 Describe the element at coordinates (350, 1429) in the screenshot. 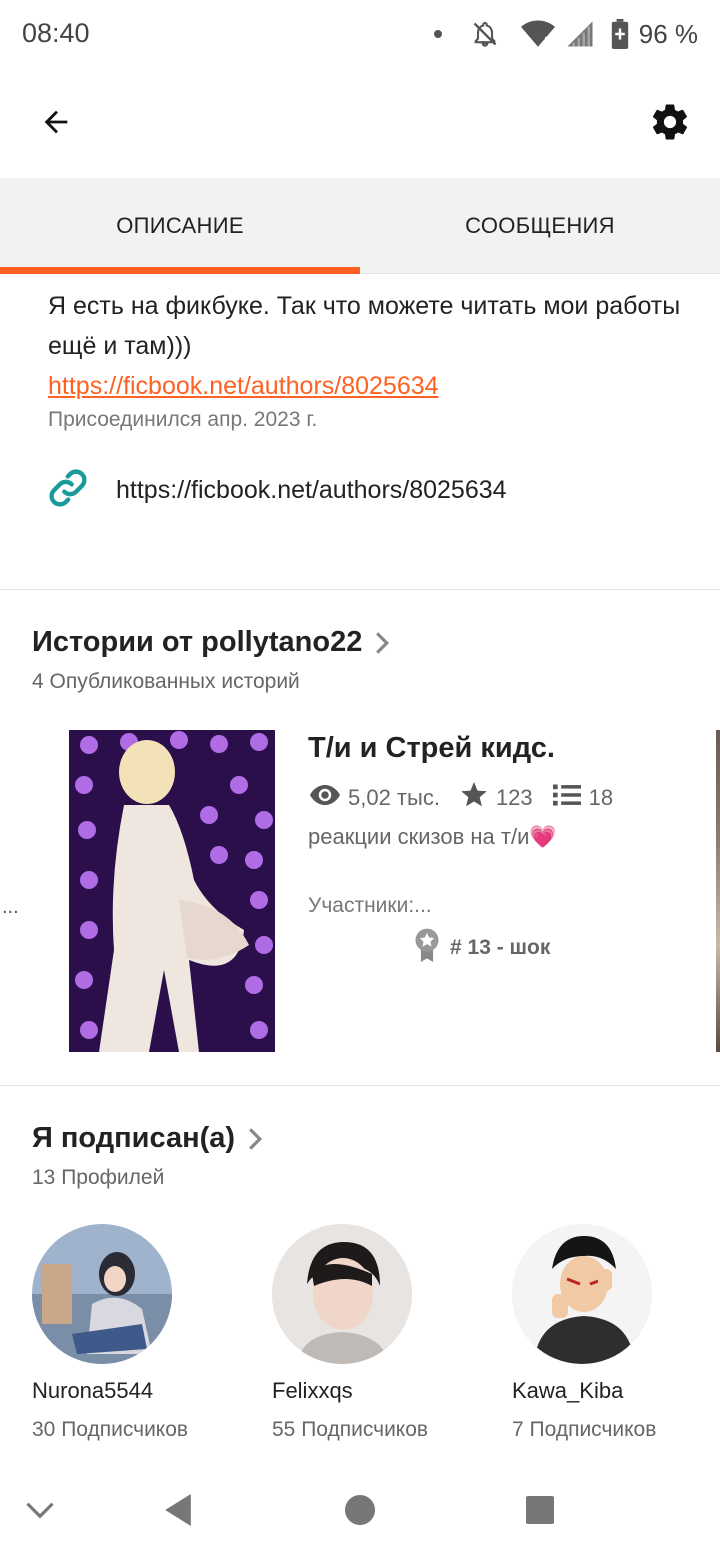

I see `profile-followers: 55 Подписчиков` at that location.